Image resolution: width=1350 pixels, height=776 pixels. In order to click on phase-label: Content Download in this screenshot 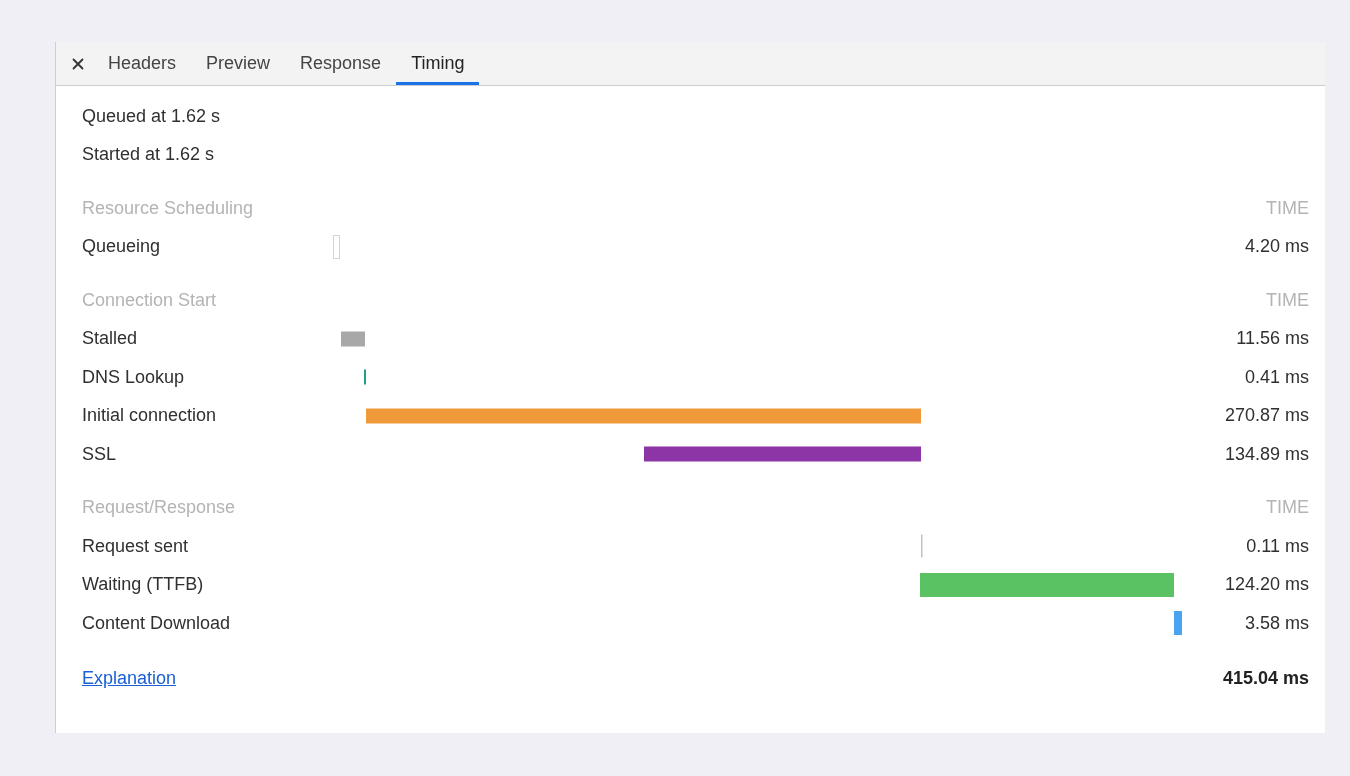, I will do `click(156, 622)`.